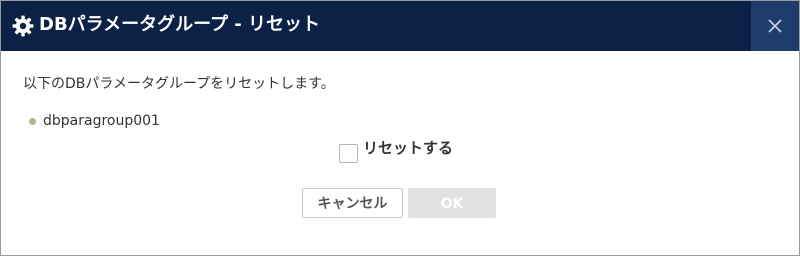  What do you see at coordinates (408, 148) in the screenshot?
I see `reset-confirm-label: リセットする` at bounding box center [408, 148].